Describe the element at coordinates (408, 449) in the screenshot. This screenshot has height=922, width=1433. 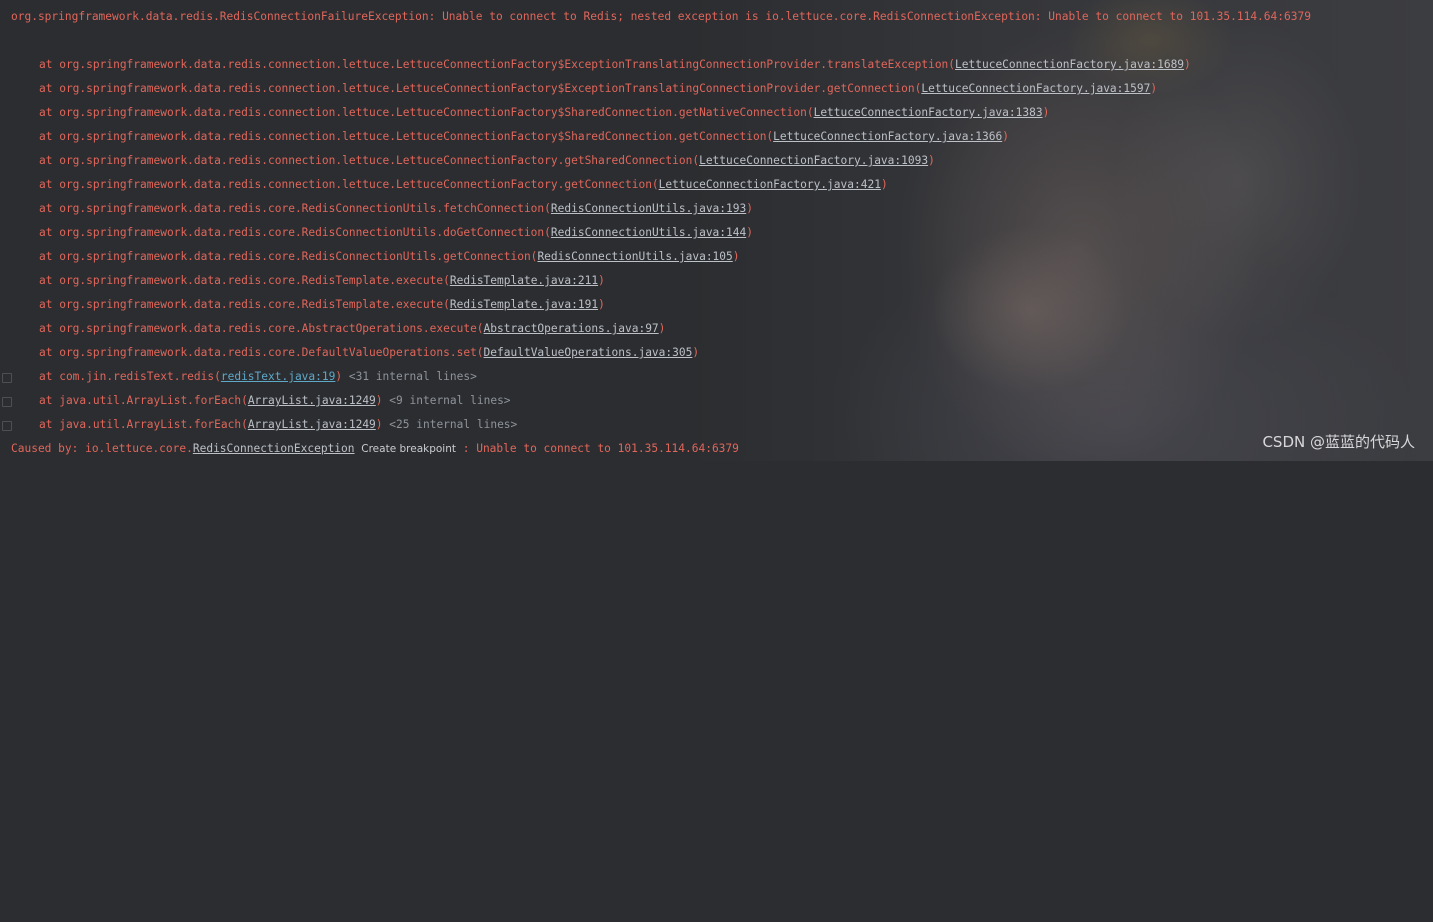
I see `create-breakpoint-button: Create breakpoint` at that location.